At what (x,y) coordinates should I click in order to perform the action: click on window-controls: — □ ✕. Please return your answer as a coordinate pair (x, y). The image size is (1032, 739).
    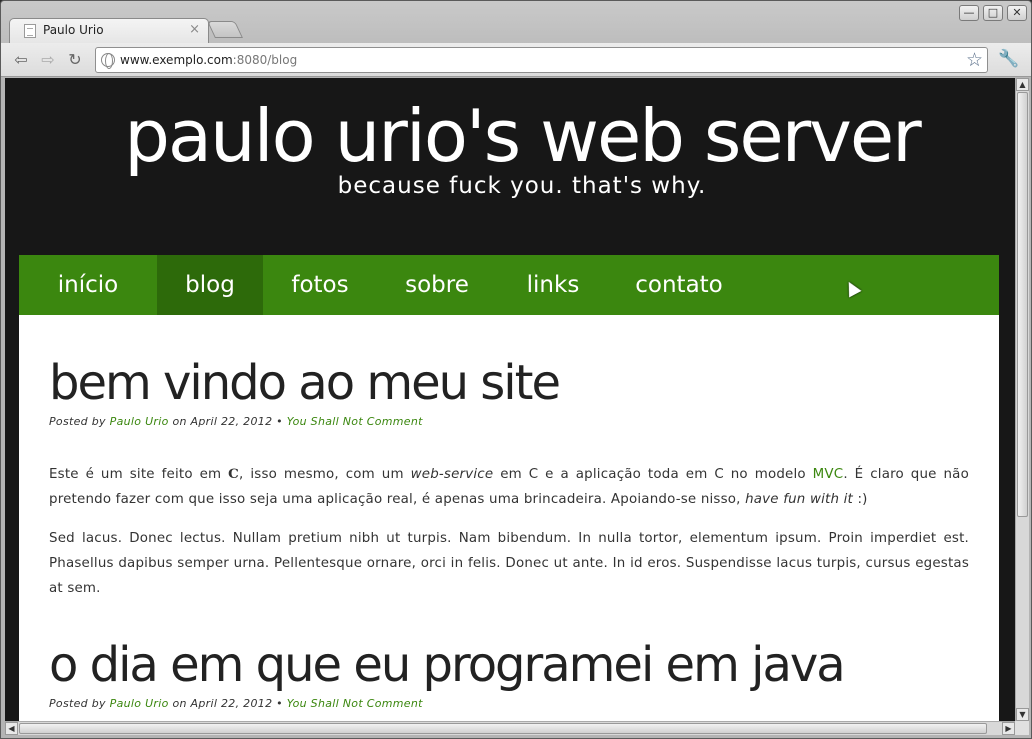
    Looking at the image, I should click on (993, 13).